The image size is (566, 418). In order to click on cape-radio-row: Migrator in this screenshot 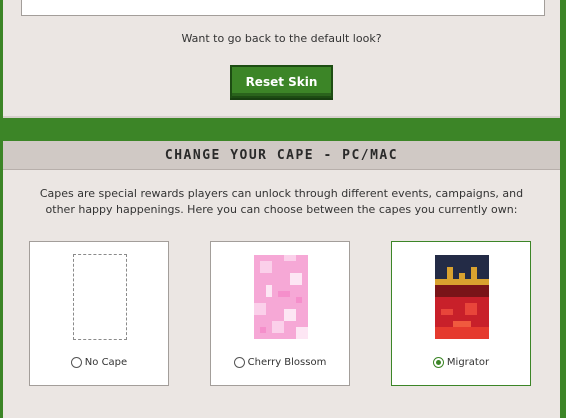, I will do `click(461, 362)`.